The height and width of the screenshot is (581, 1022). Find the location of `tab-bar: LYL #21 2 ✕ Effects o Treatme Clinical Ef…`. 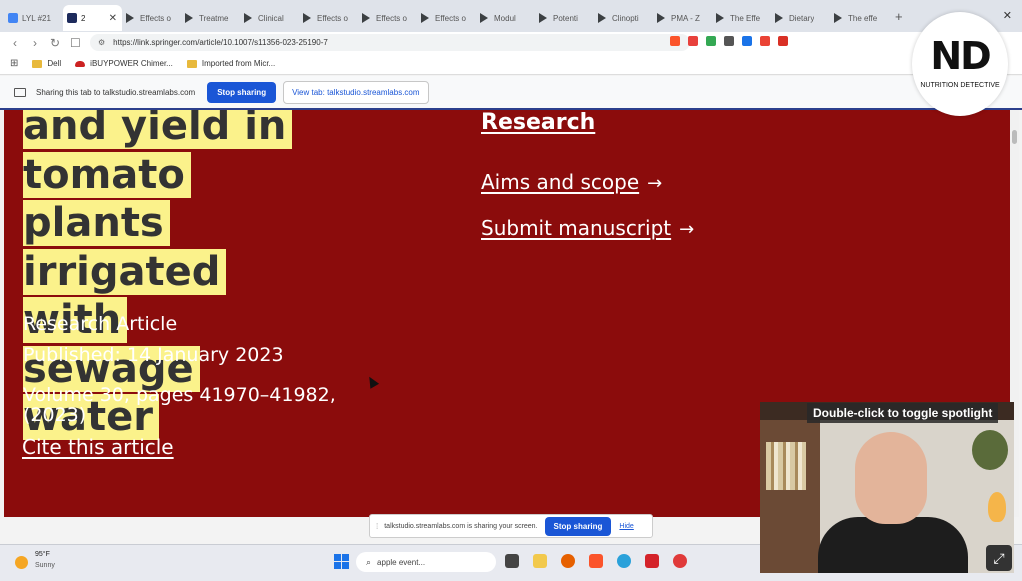

tab-bar: LYL #21 2 ✕ Effects o Treatme Clinical Ef… is located at coordinates (511, 16).